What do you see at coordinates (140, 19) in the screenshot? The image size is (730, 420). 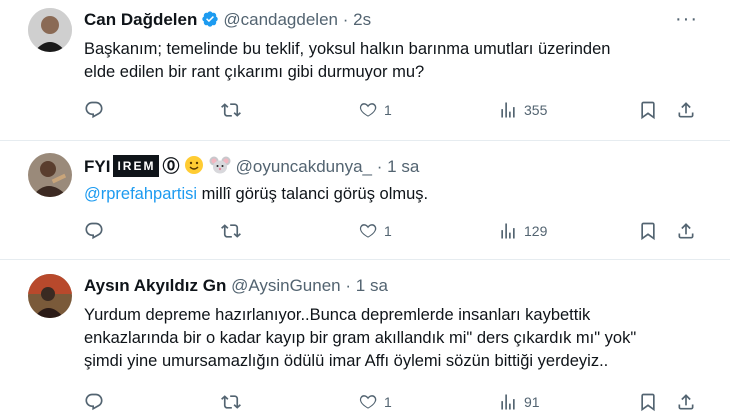 I see `author-name: Can Dağdelen` at bounding box center [140, 19].